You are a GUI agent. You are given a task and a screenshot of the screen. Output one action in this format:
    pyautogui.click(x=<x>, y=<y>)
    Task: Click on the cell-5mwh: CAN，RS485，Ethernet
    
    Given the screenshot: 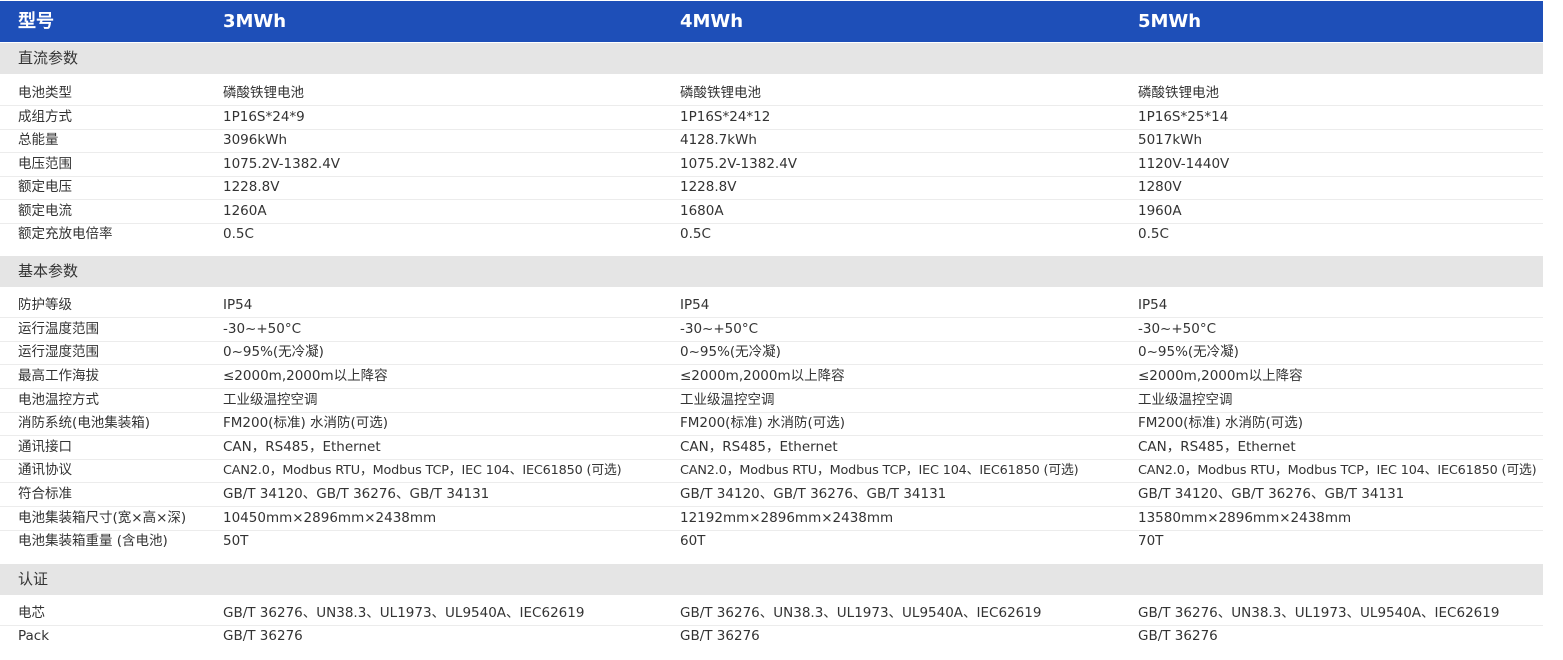 What is the action you would take?
    pyautogui.click(x=1217, y=447)
    